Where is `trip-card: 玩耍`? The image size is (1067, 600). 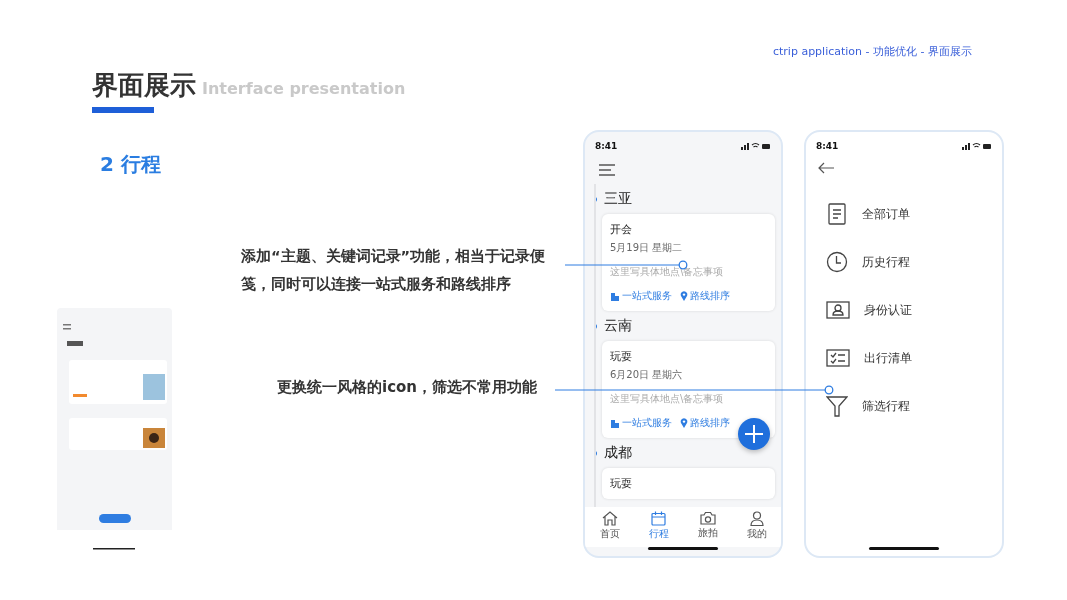 trip-card: 玩耍 is located at coordinates (688, 483).